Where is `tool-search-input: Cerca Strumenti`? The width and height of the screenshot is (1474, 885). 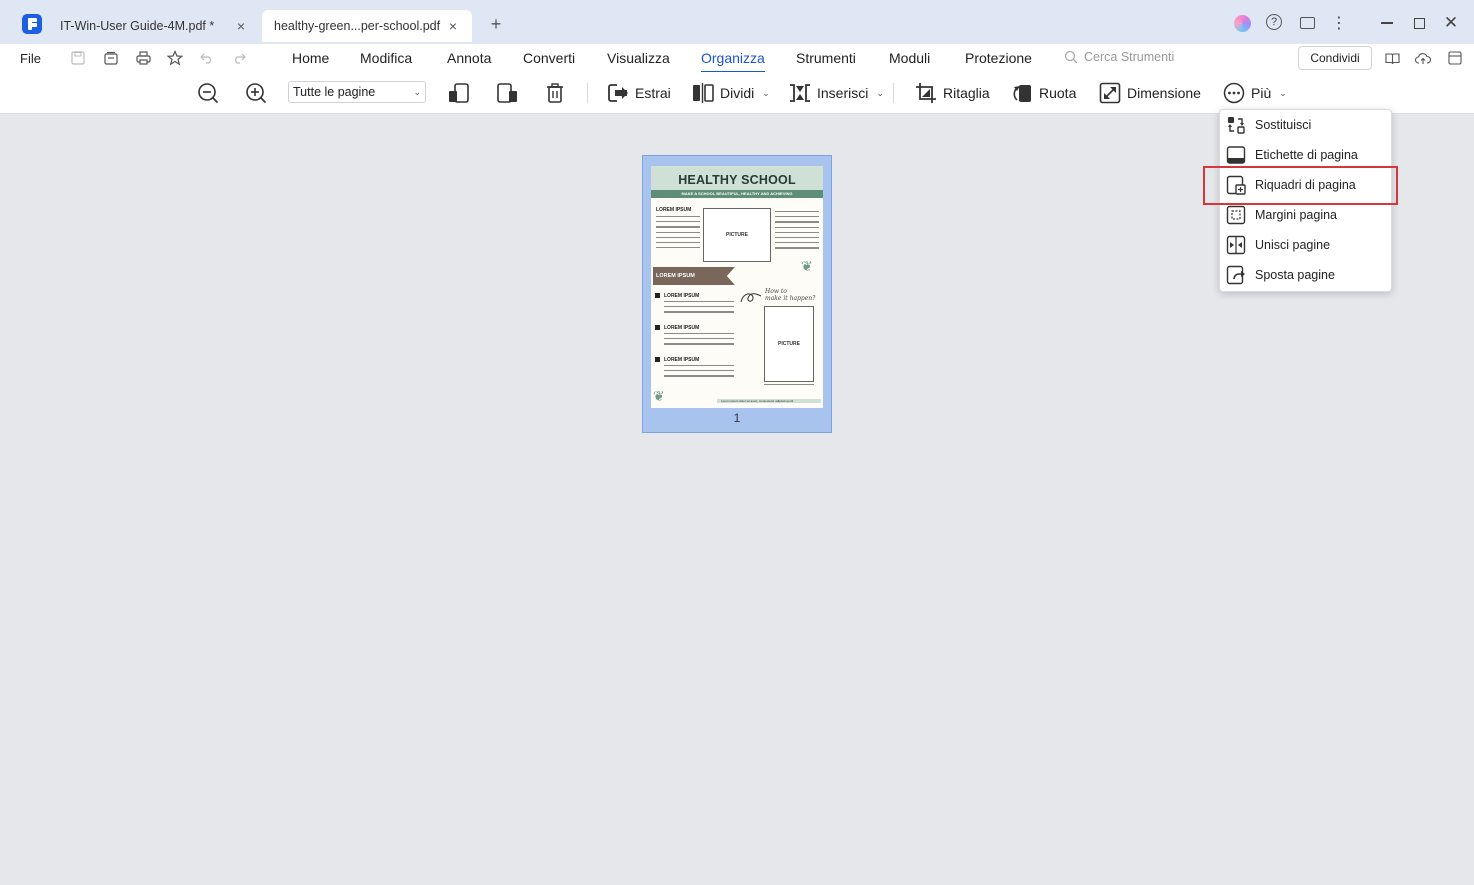
tool-search-input: Cerca Strumenti is located at coordinates (1119, 57).